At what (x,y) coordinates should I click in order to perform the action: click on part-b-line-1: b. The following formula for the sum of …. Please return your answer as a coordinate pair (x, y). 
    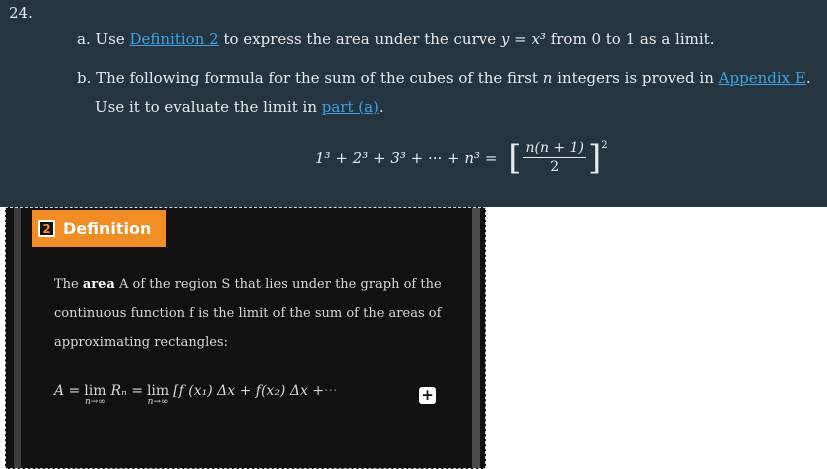
    Looking at the image, I should click on (444, 78).